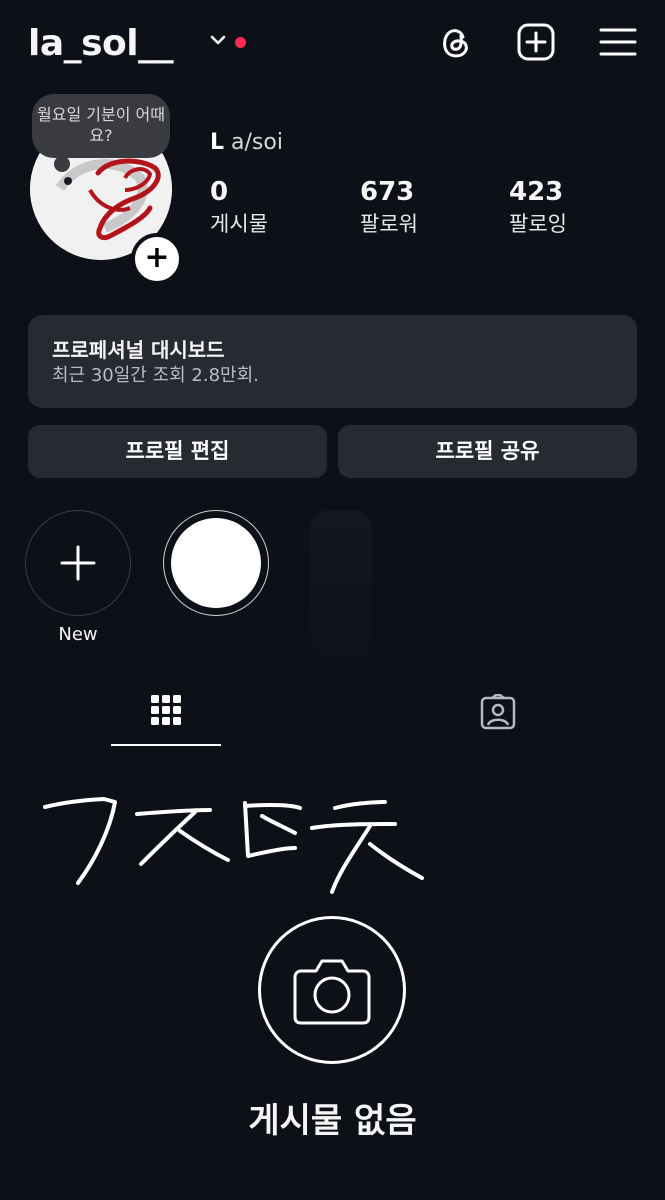  Describe the element at coordinates (240, 42) in the screenshot. I see `notification-dot` at that location.